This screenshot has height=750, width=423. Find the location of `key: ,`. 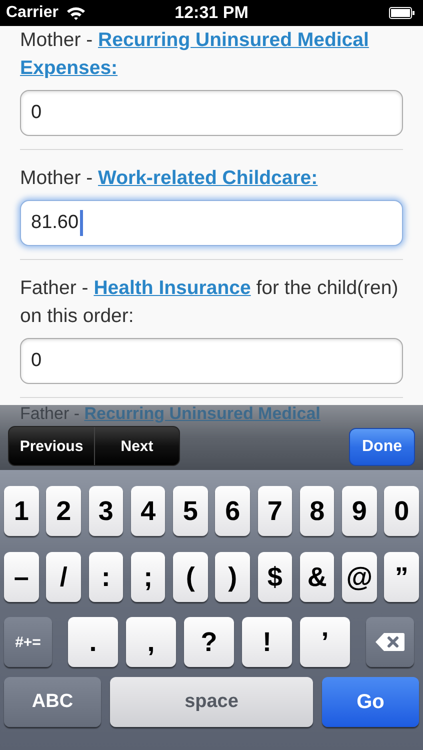

key: , is located at coordinates (151, 642).